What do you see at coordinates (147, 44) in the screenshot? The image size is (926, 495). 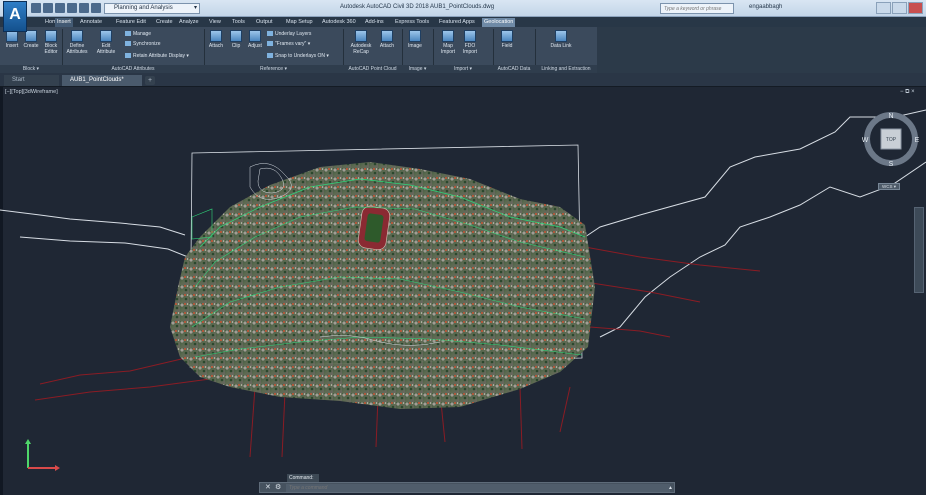 I see `synchronize-label: Synchronize` at bounding box center [147, 44].